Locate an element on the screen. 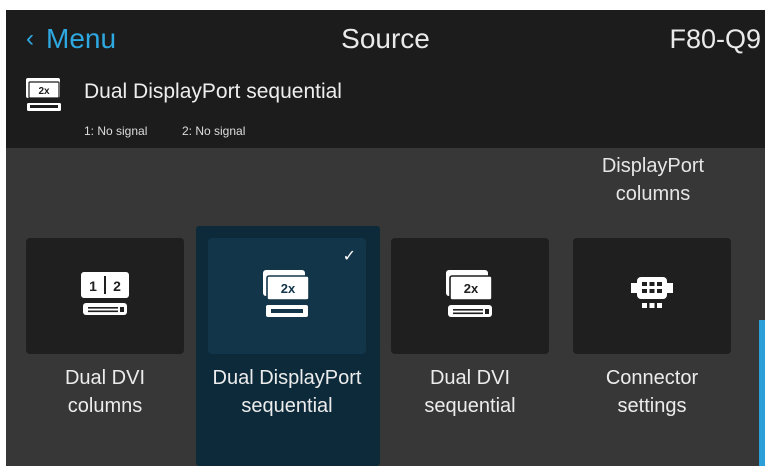  signal-status-2: 2: No signal is located at coordinates (214, 131).